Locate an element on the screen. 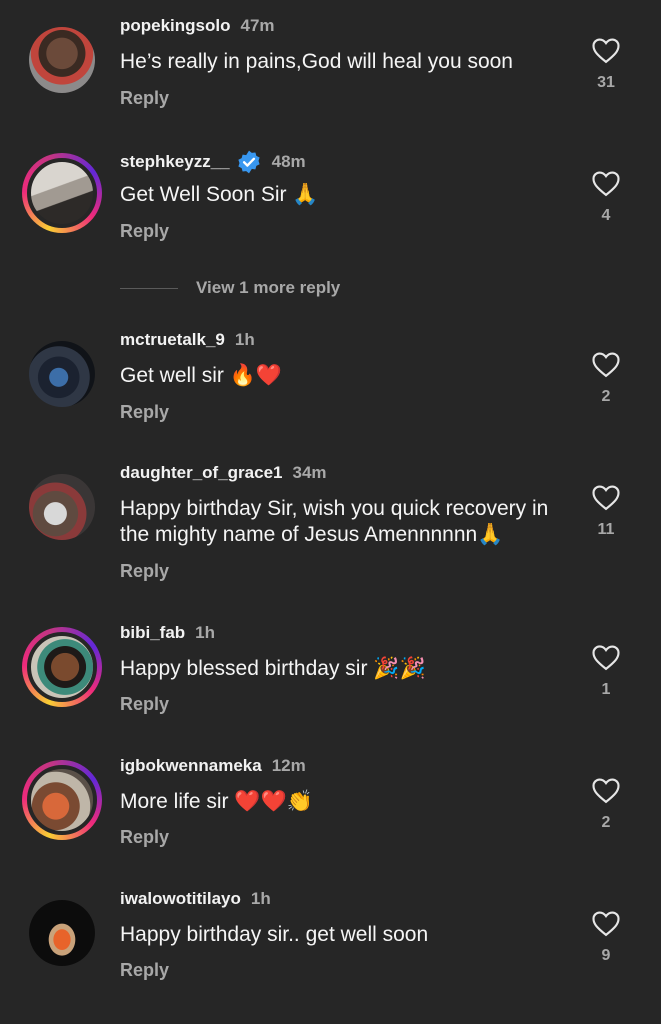 This screenshot has height=1024, width=661. username: igbokwennameka is located at coordinates (191, 766).